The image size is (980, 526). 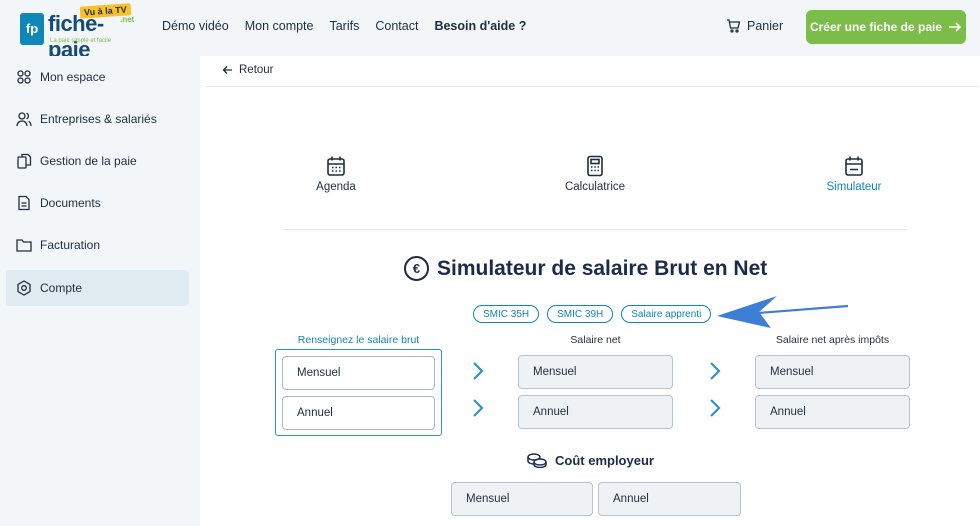 What do you see at coordinates (73, 77) in the screenshot?
I see `sidebar-item-label: Mon espace` at bounding box center [73, 77].